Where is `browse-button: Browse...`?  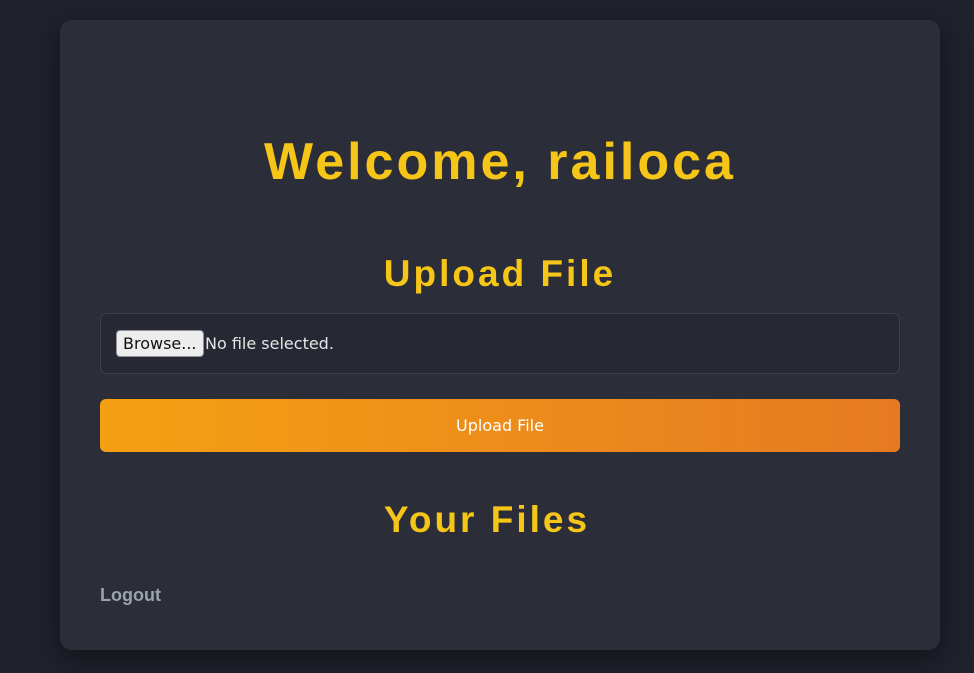 browse-button: Browse... is located at coordinates (160, 343).